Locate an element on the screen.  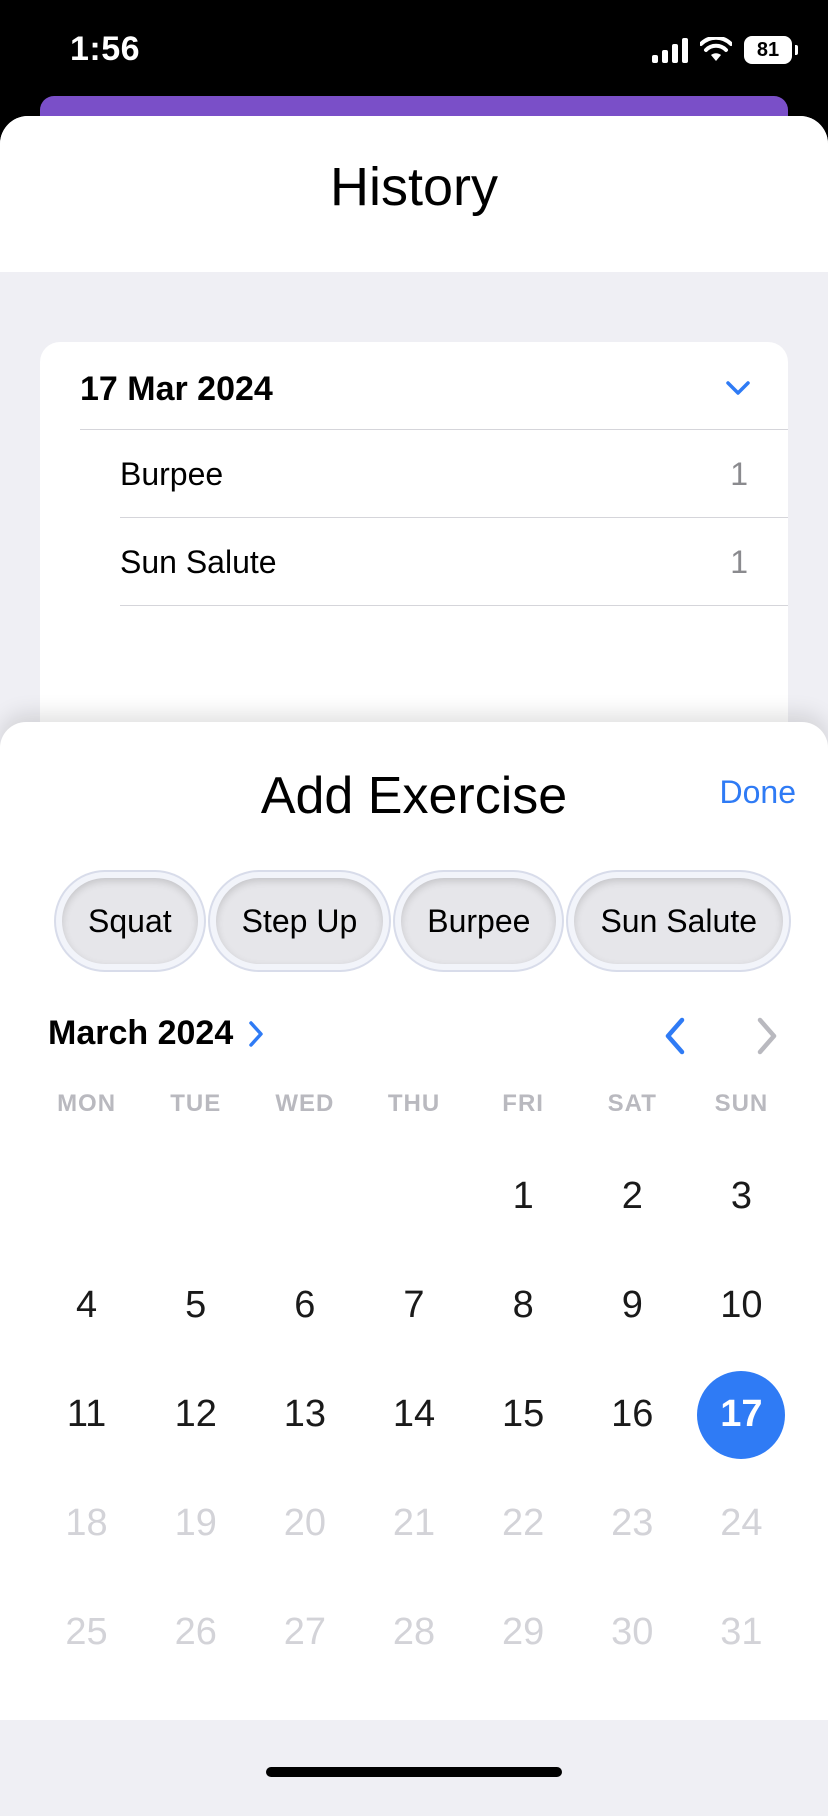
calendar-day: 11 is located at coordinates (86, 1414).